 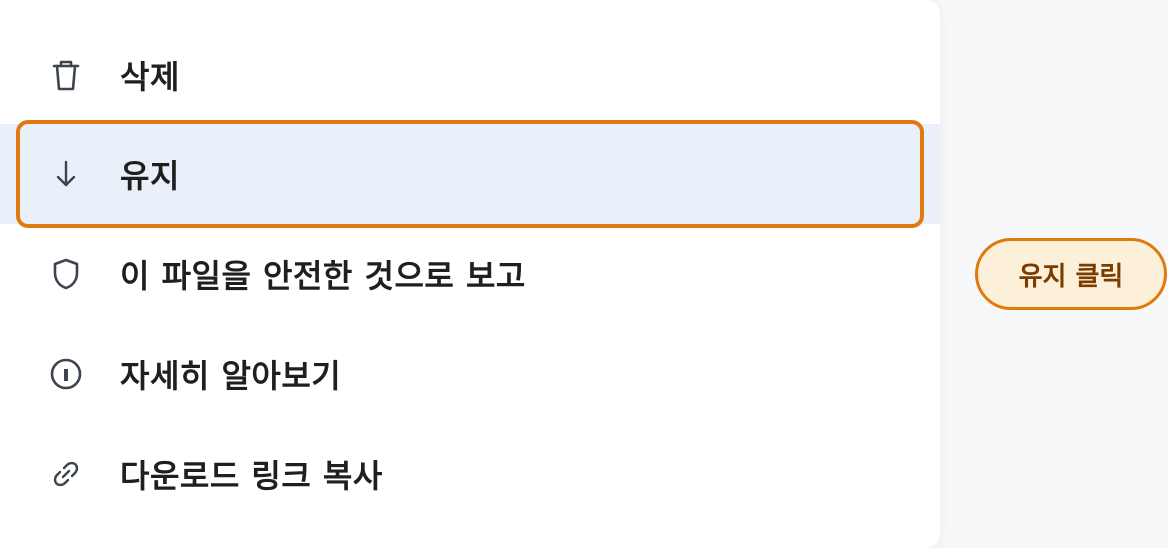 I want to click on trash-icon, so click(x=66, y=75).